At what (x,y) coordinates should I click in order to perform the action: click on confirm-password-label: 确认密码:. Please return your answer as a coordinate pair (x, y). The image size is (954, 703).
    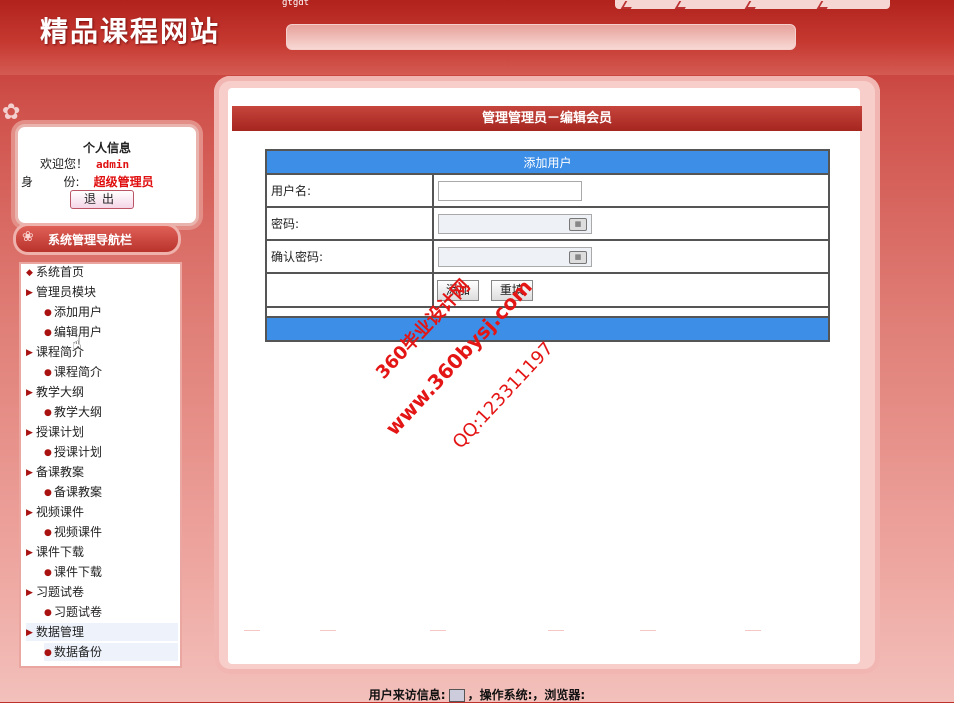
    Looking at the image, I should click on (349, 256).